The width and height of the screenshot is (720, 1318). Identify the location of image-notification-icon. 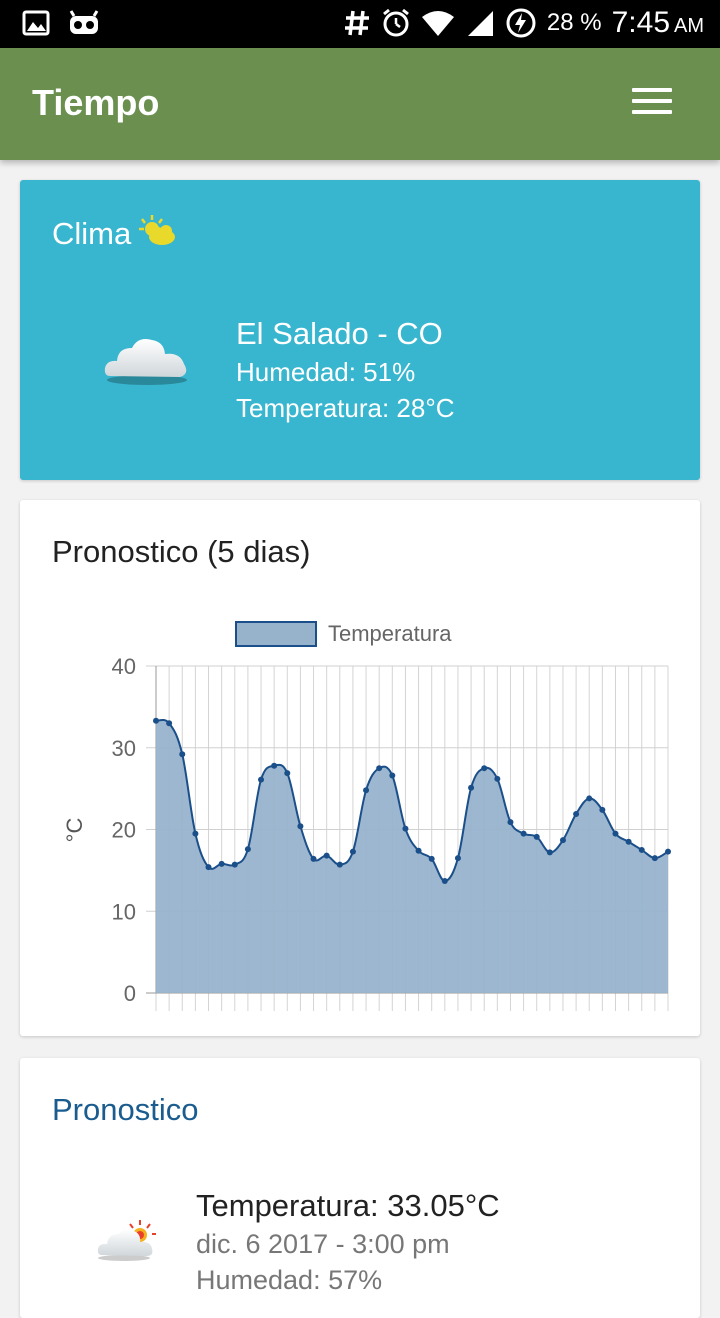
(36, 23).